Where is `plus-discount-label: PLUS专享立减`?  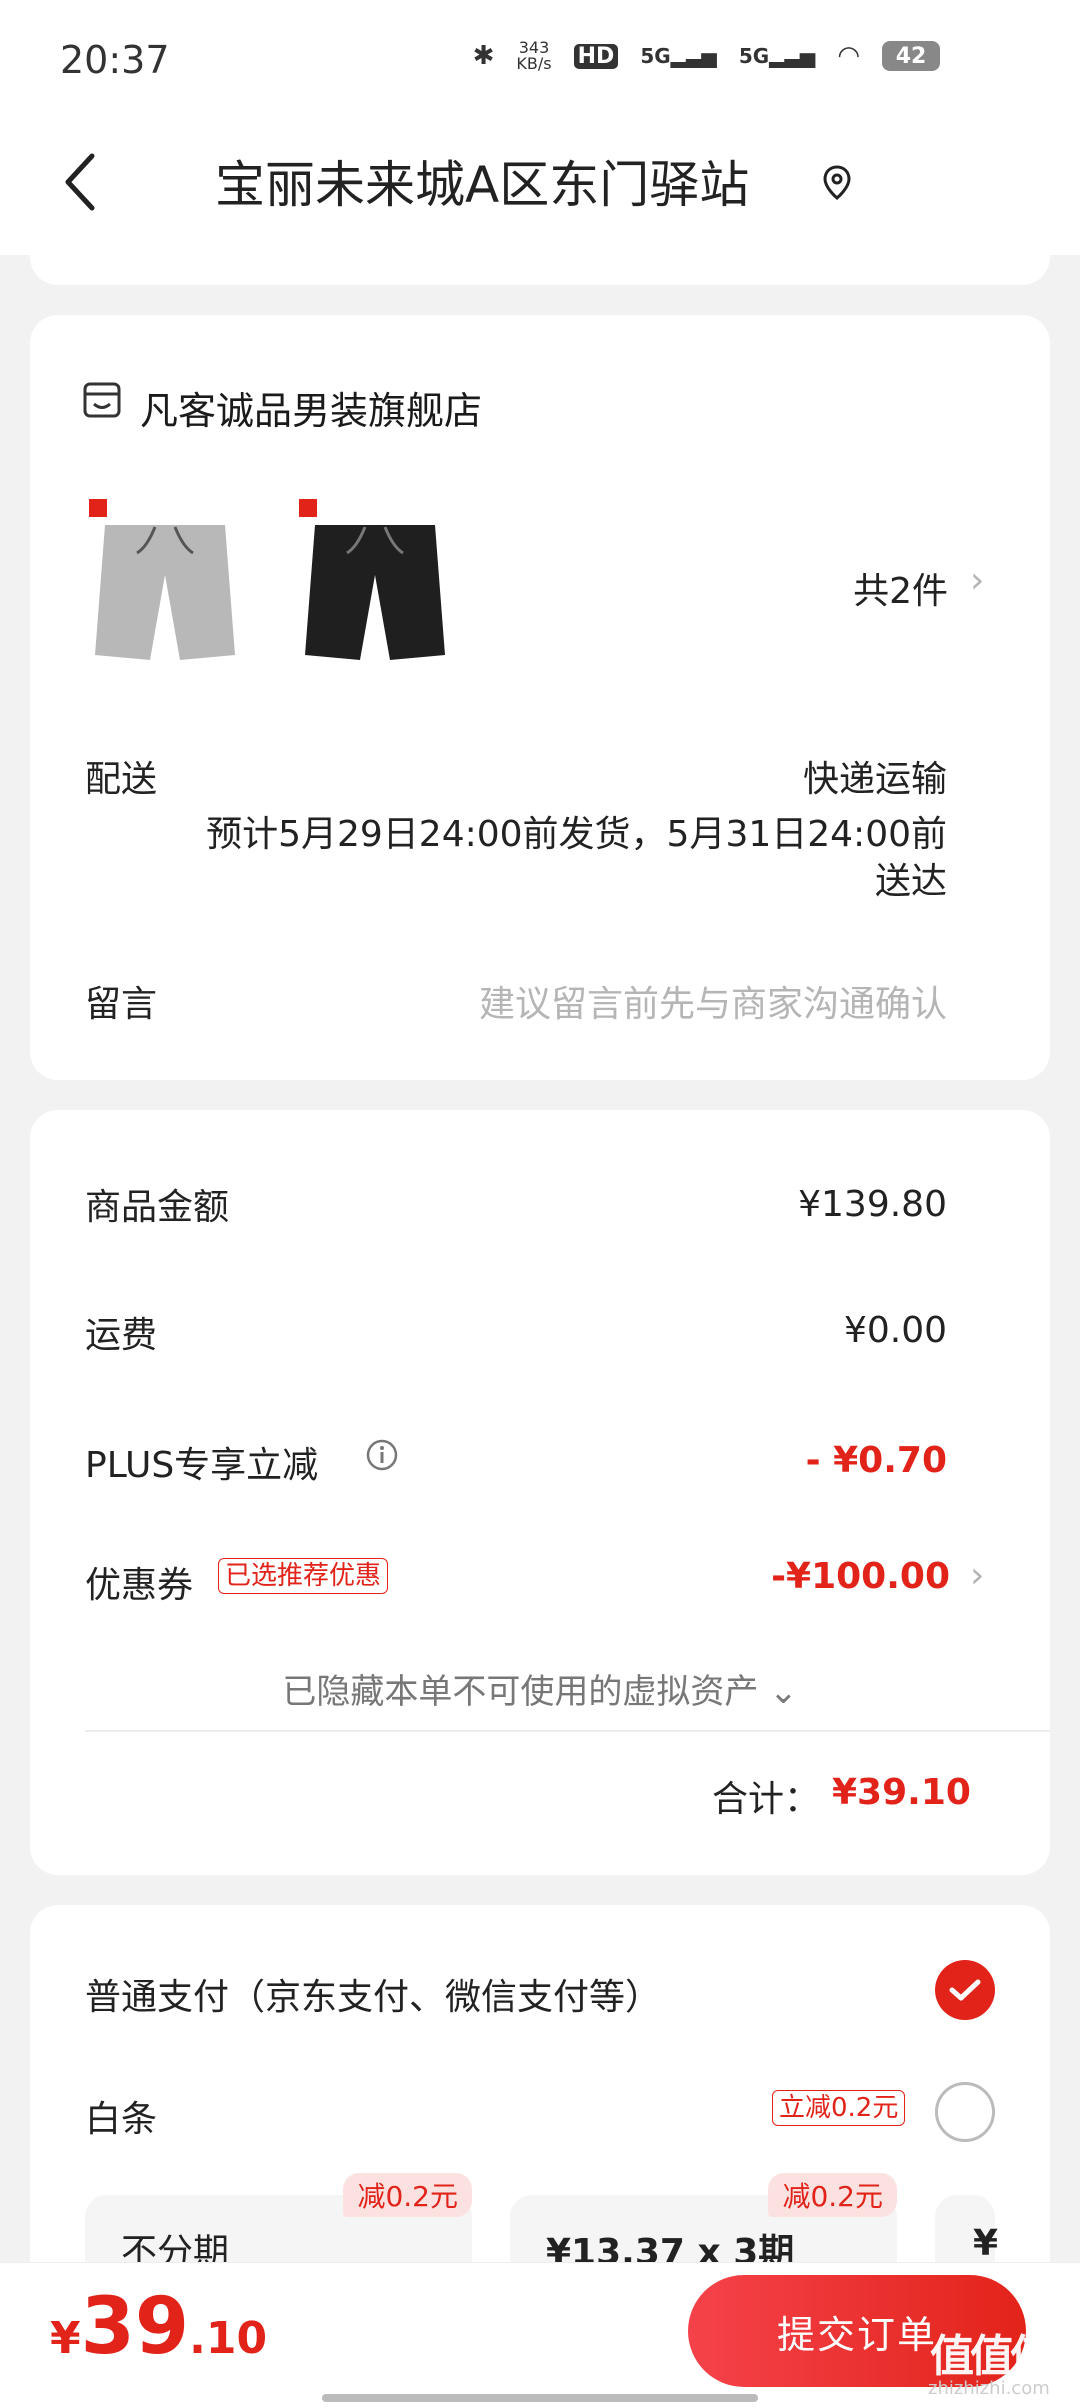
plus-discount-label: PLUS专享立减 is located at coordinates (202, 1465).